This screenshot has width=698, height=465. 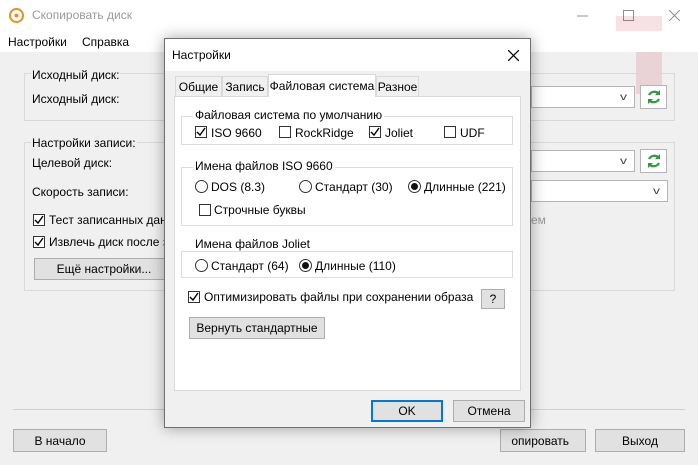 What do you see at coordinates (583, 161) in the screenshot?
I see `target-disk-select: v` at bounding box center [583, 161].